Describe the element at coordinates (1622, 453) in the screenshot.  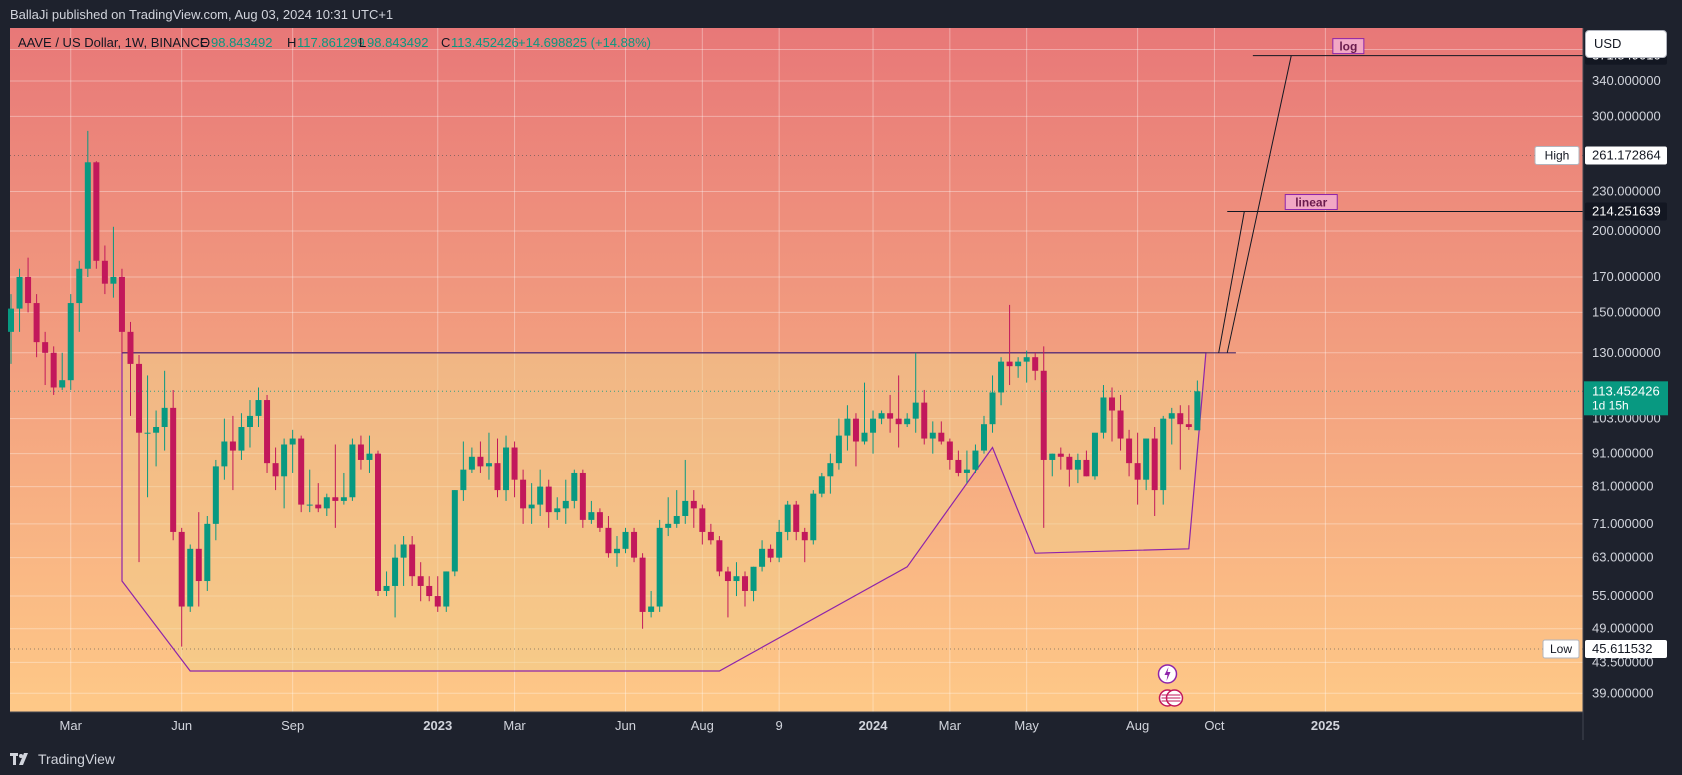
I see `price-axis-tick: 91.000000` at that location.